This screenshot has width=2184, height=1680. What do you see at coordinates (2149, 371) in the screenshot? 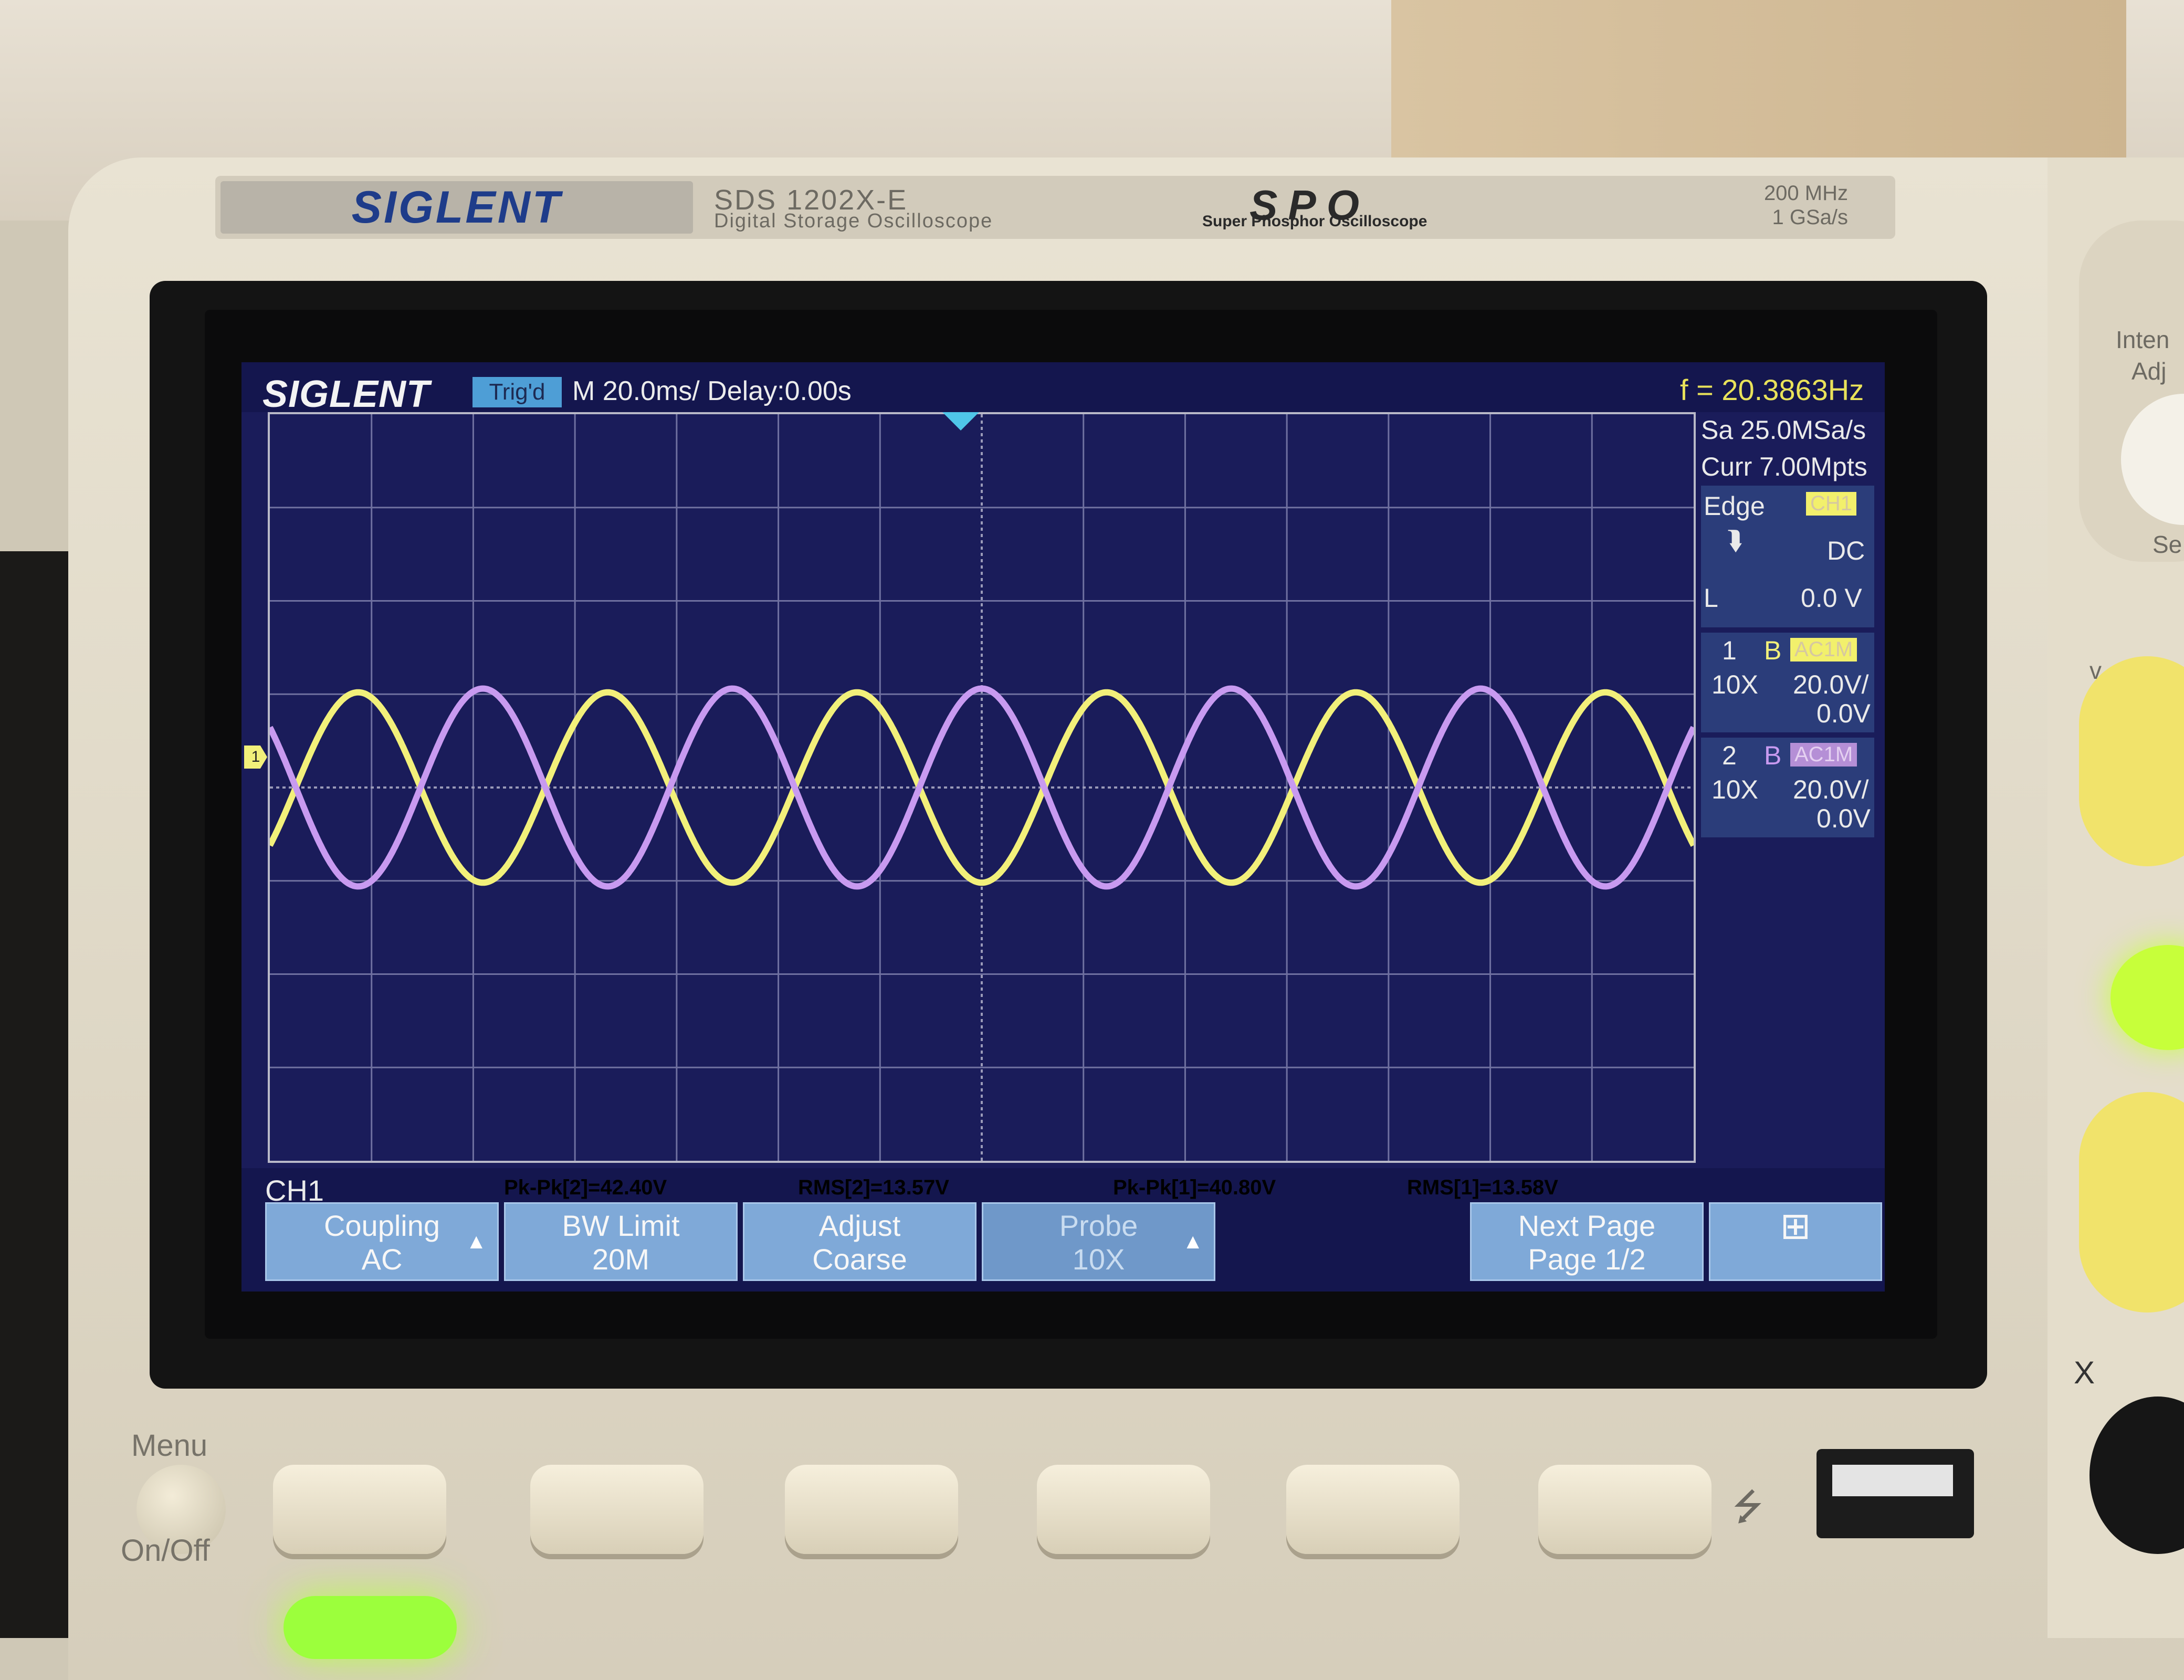
I see `adjust-label: Adj` at bounding box center [2149, 371].